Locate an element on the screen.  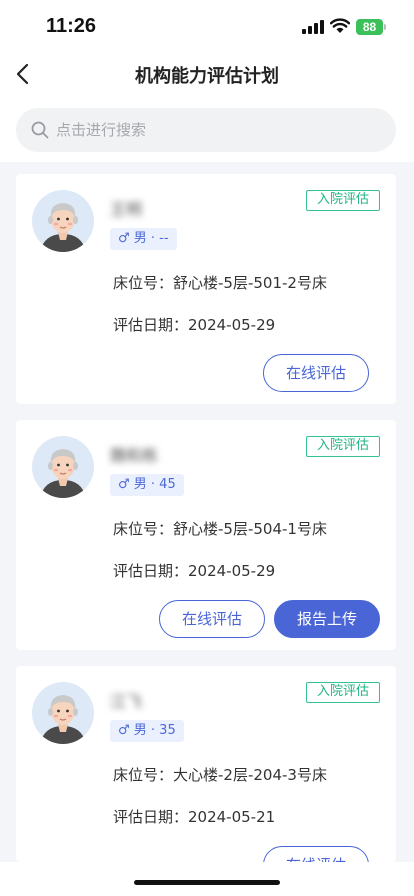
battery-tip is located at coordinates (385, 27).